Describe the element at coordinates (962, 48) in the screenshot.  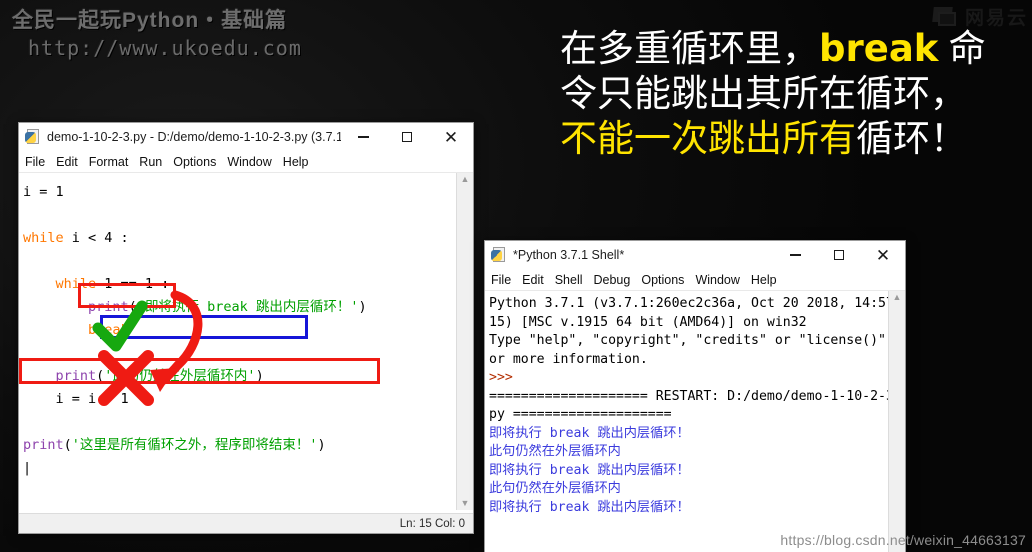
I see `headline-text-b: 命` at that location.